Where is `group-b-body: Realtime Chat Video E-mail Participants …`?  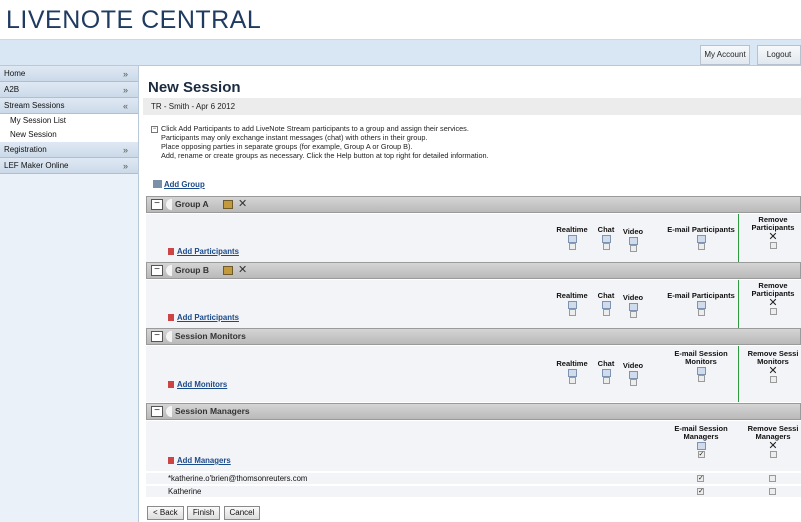
group-b-body: Realtime Chat Video E-mail Participants … is located at coordinates (473, 304).